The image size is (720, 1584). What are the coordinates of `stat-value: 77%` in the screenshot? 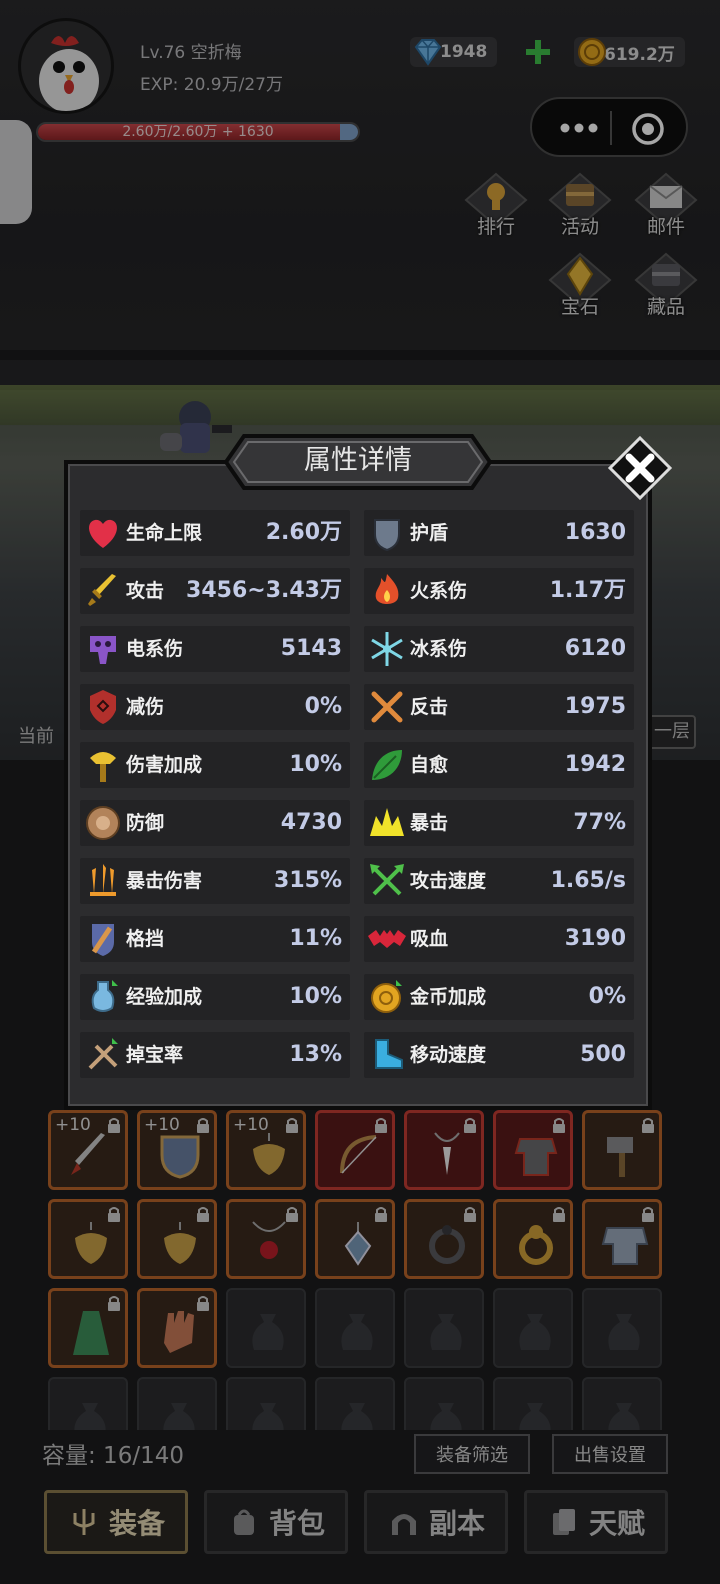 It's located at (599, 822).